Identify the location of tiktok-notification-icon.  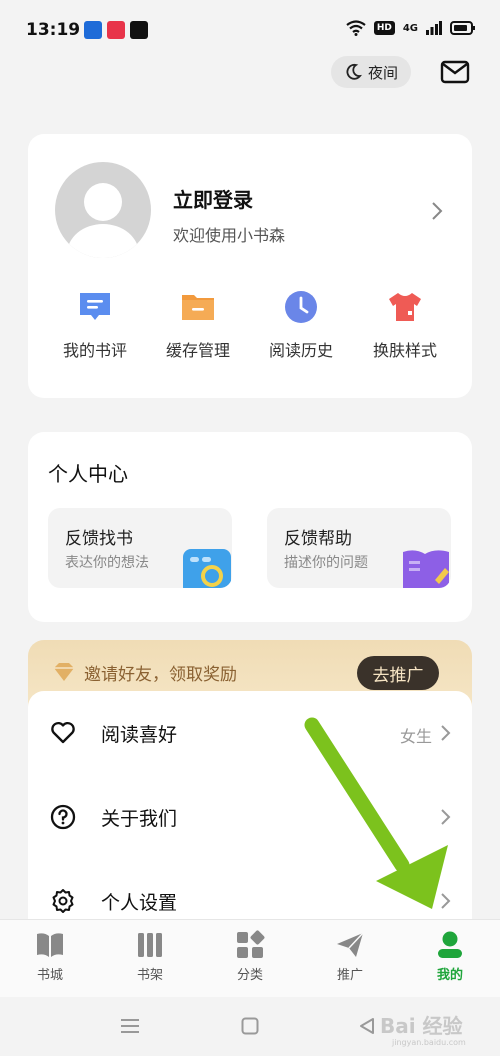
(139, 30).